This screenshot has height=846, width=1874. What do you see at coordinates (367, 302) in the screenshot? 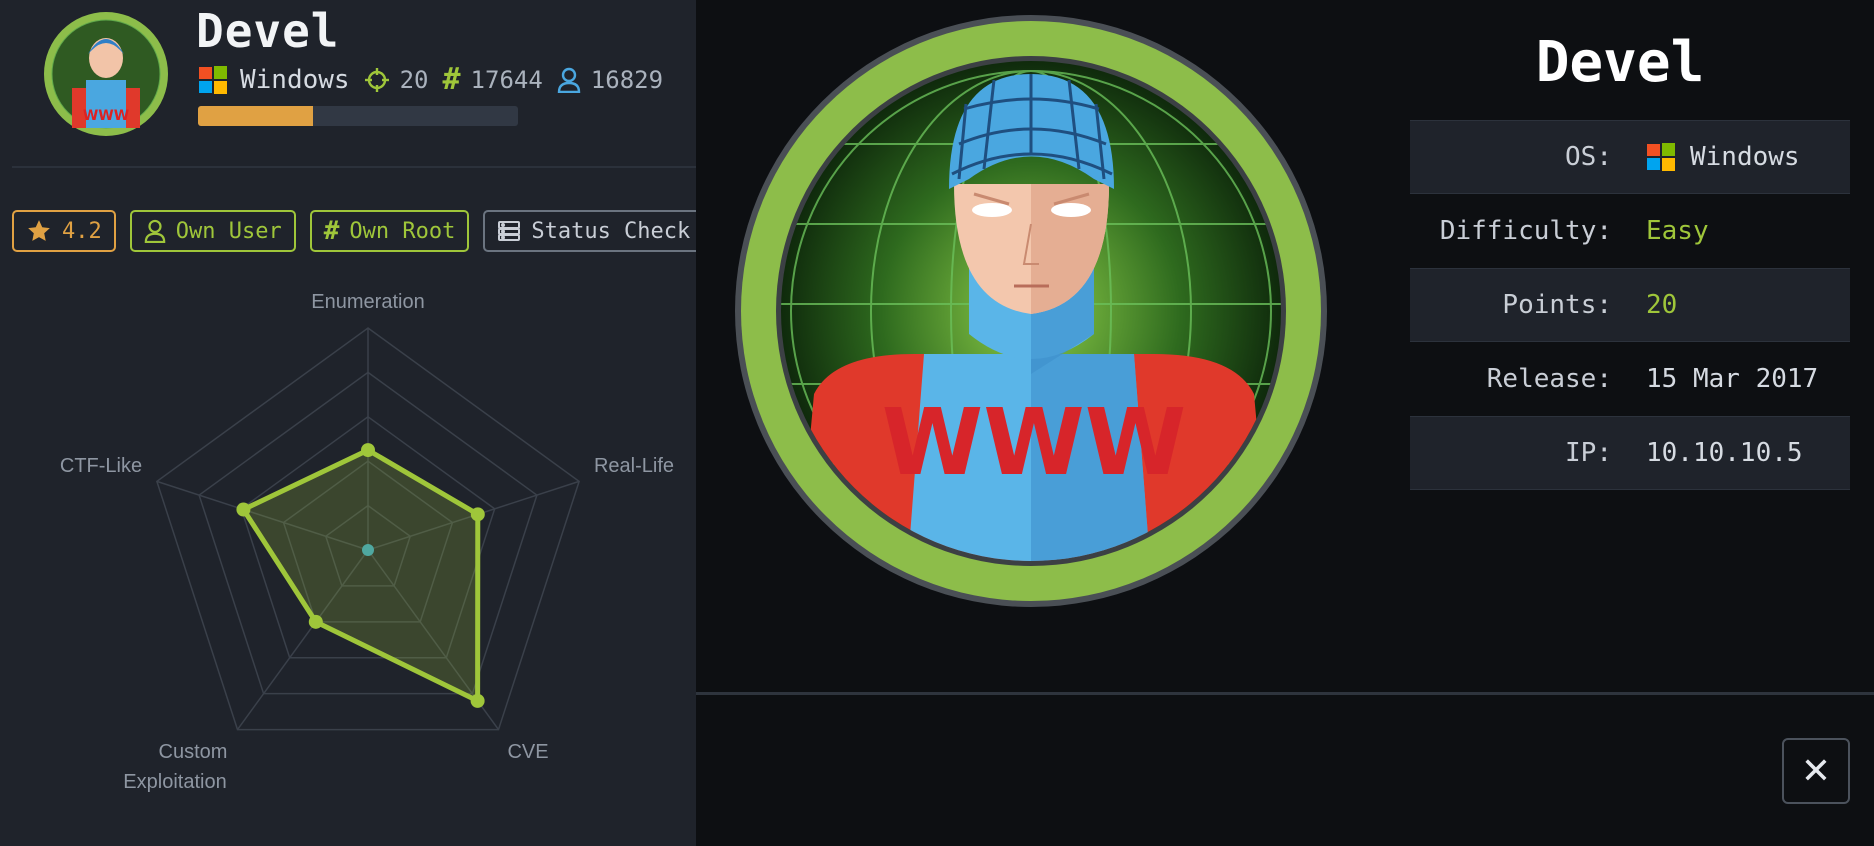
I see `radar-label-enumeration: Enumeration` at bounding box center [367, 302].